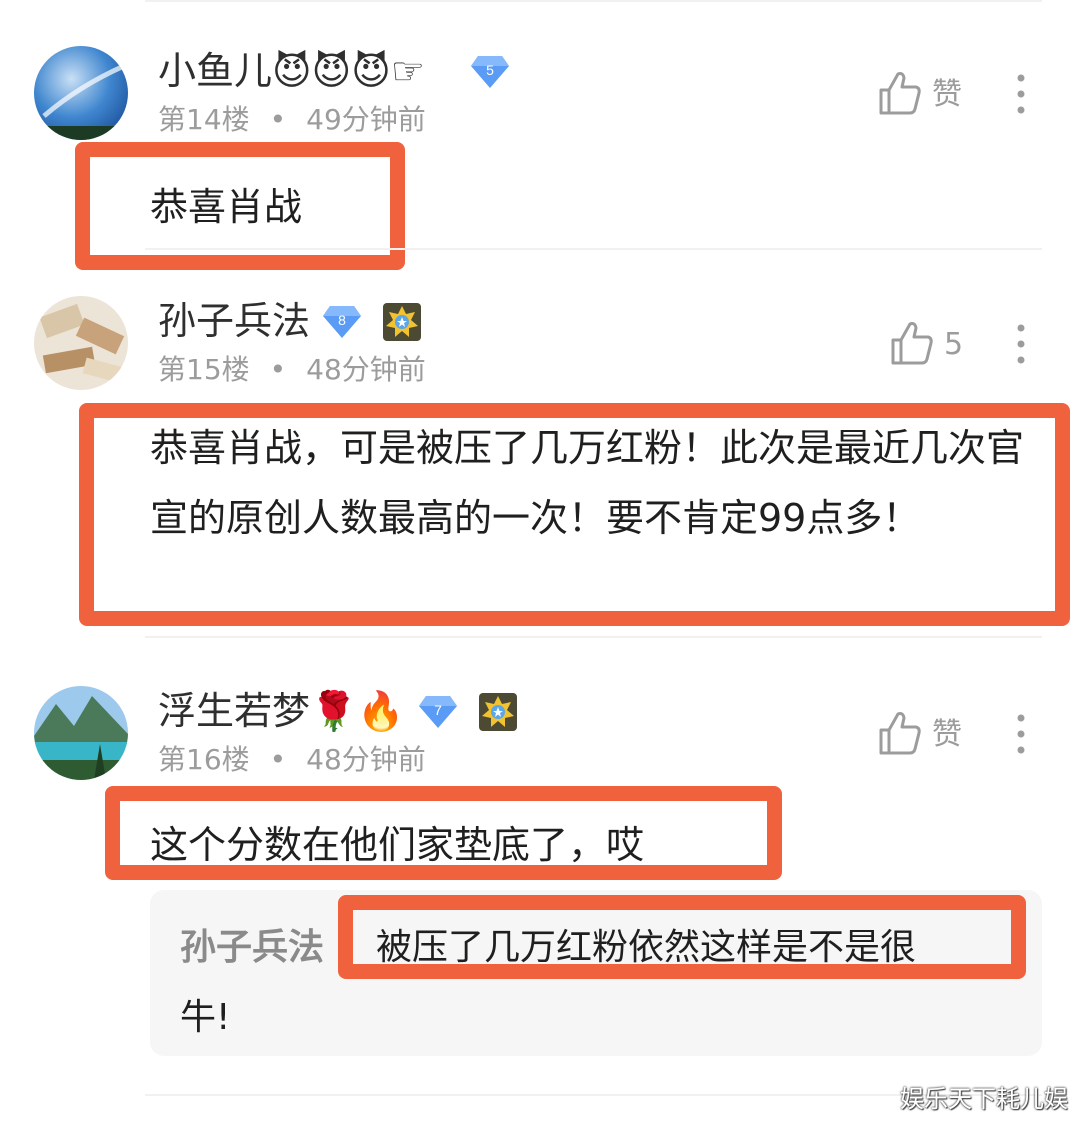 The width and height of the screenshot is (1080, 1128). What do you see at coordinates (397, 845) in the screenshot?
I see `comment-text: 这个分数在他们家垫底了，哎` at bounding box center [397, 845].